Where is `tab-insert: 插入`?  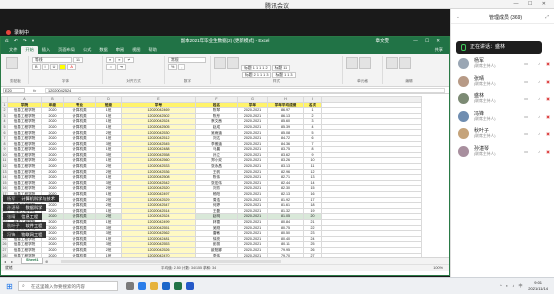 tab-insert: 插入 is located at coordinates (46, 50).